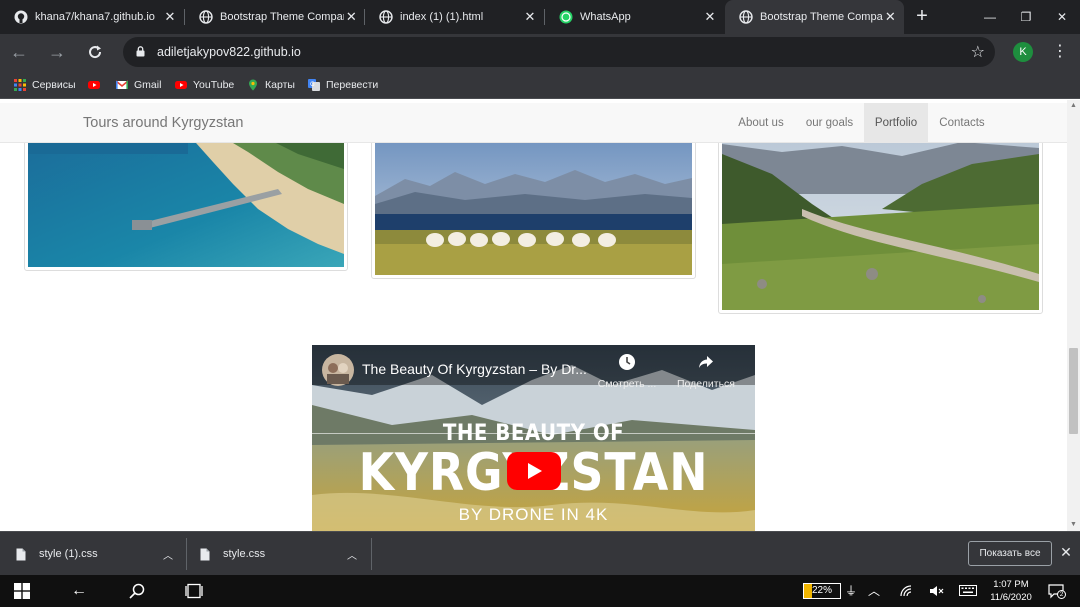  Describe the element at coordinates (559, 52) in the screenshot. I see `address-bar: adiletjakypov822.github.io ☆` at that location.